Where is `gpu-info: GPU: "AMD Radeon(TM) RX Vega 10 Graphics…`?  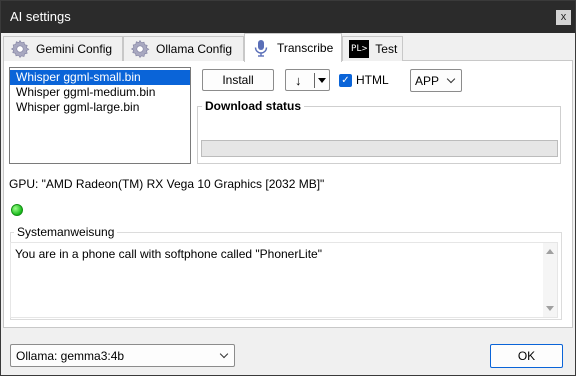
gpu-info: GPU: "AMD Radeon(TM) RX Vega 10 Graphics… is located at coordinates (167, 184).